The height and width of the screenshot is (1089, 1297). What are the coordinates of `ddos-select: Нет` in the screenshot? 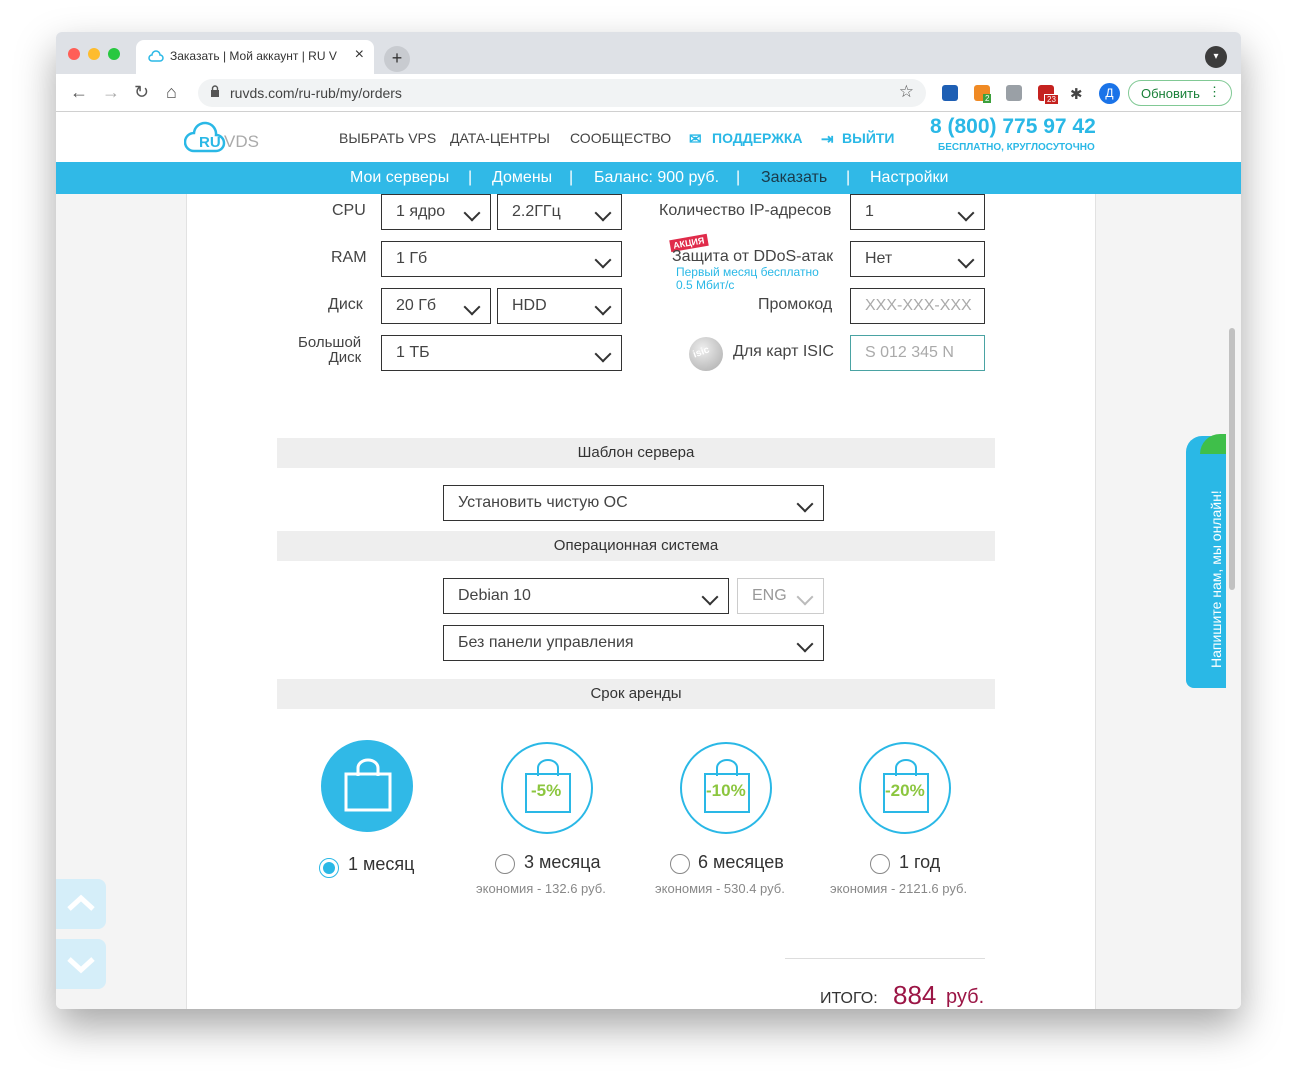 It's located at (917, 259).